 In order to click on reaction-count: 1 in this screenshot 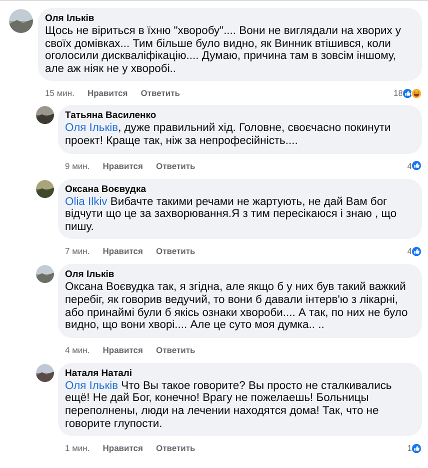, I will do `click(409, 448)`.